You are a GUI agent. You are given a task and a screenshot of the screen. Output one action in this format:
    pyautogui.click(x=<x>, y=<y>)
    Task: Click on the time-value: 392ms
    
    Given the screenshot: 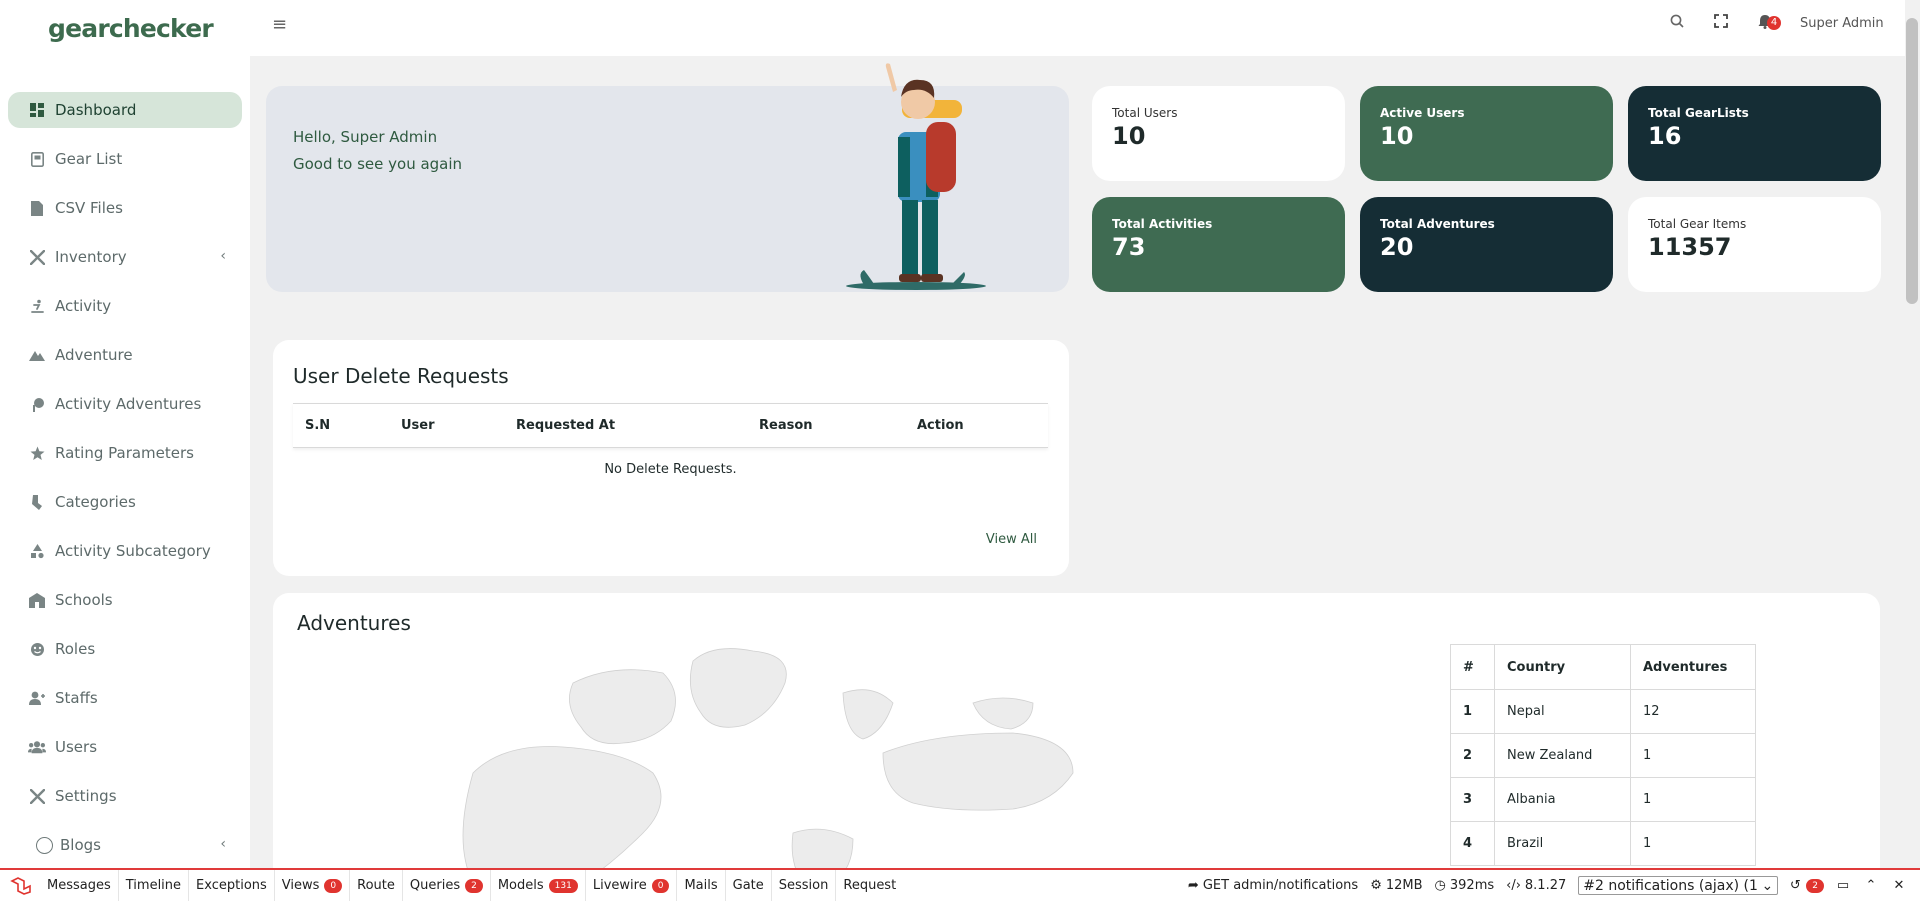 What is the action you would take?
    pyautogui.click(x=1472, y=885)
    